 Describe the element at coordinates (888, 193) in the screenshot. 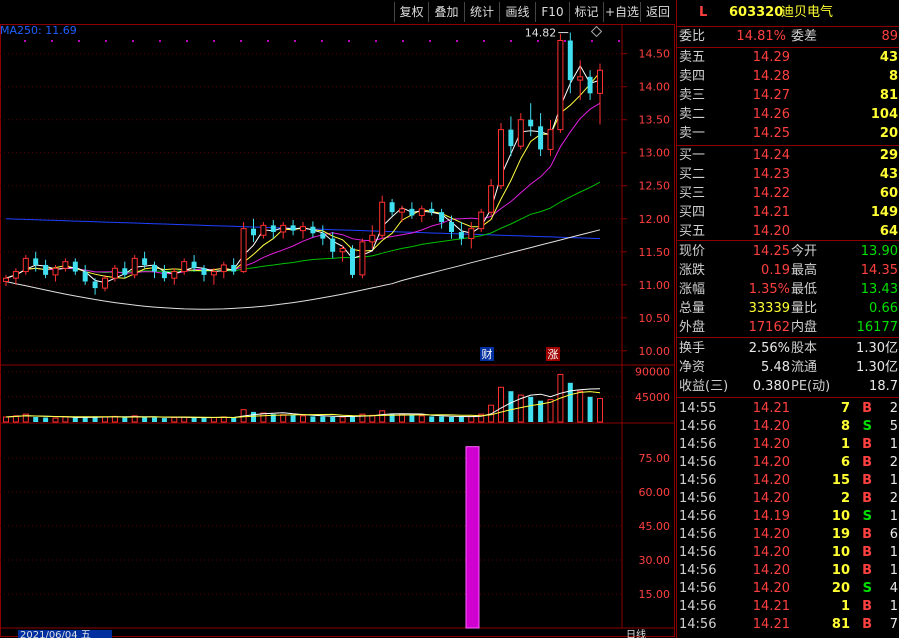

I see `bid-volume: 60` at that location.